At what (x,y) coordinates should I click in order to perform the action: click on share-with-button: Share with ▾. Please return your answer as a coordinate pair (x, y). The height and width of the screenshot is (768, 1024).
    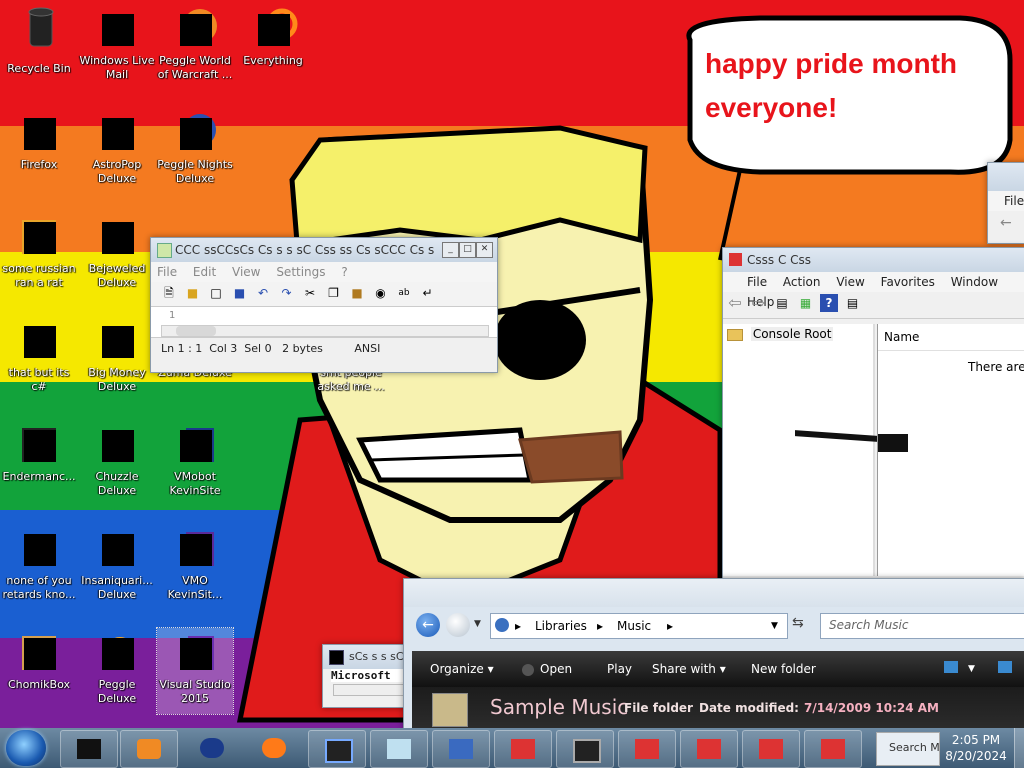
    Looking at the image, I should click on (689, 669).